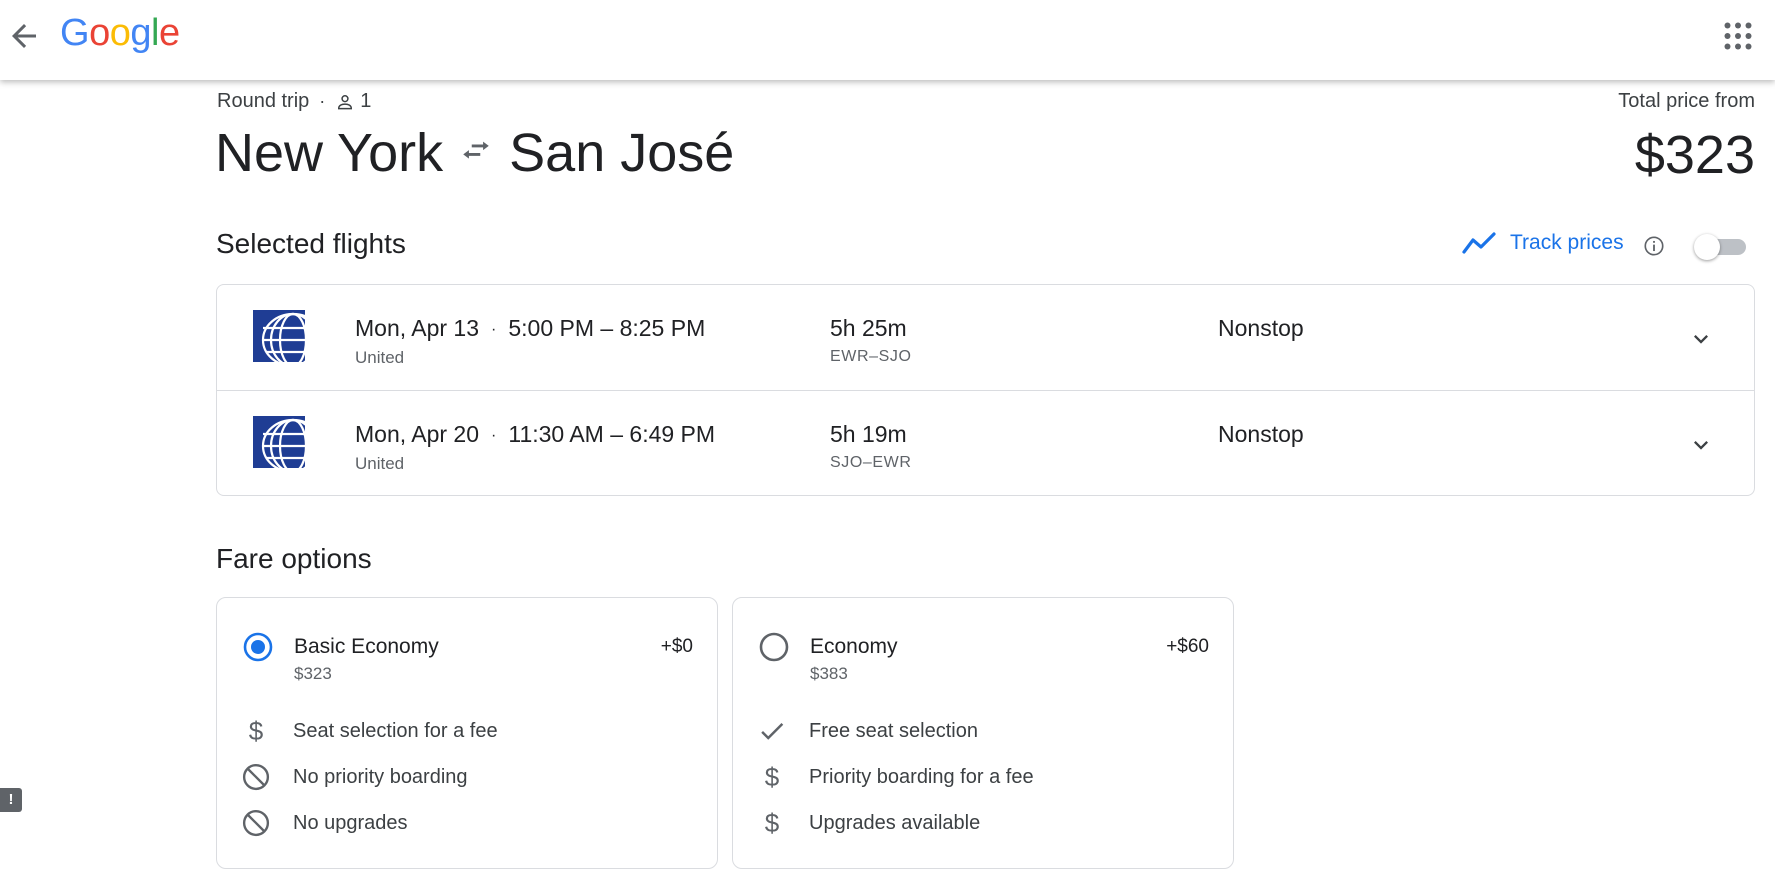  Describe the element at coordinates (380, 776) in the screenshot. I see `feature-text: No priority boarding` at that location.